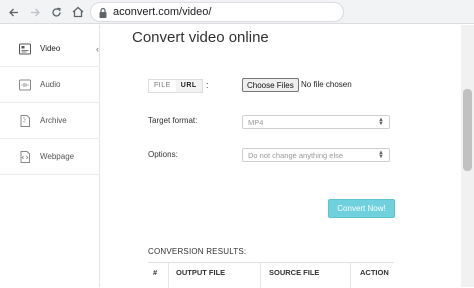 This screenshot has height=288, width=474. What do you see at coordinates (155, 272) in the screenshot?
I see `column-header-number: #` at bounding box center [155, 272].